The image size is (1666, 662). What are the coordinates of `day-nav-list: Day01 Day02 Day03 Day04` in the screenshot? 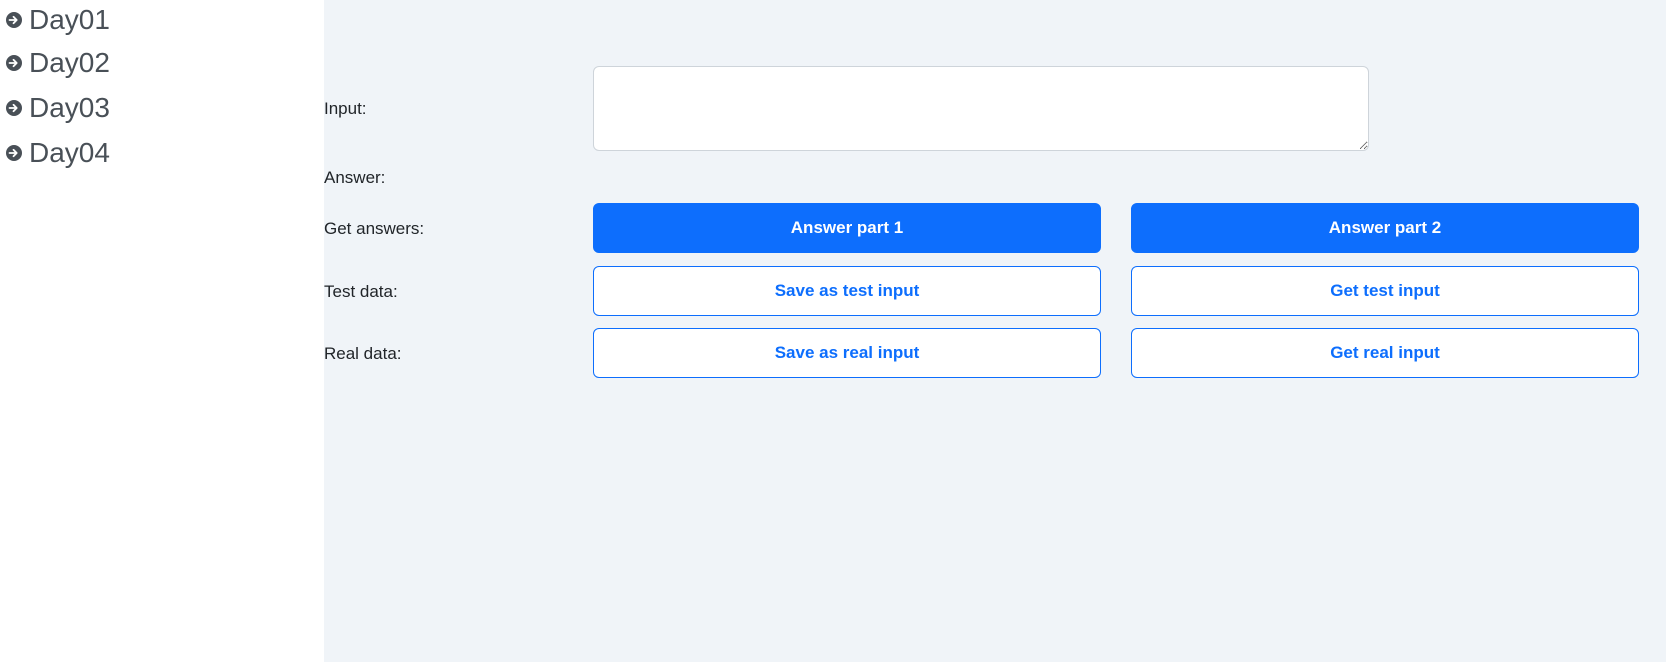 It's located at (162, 87).